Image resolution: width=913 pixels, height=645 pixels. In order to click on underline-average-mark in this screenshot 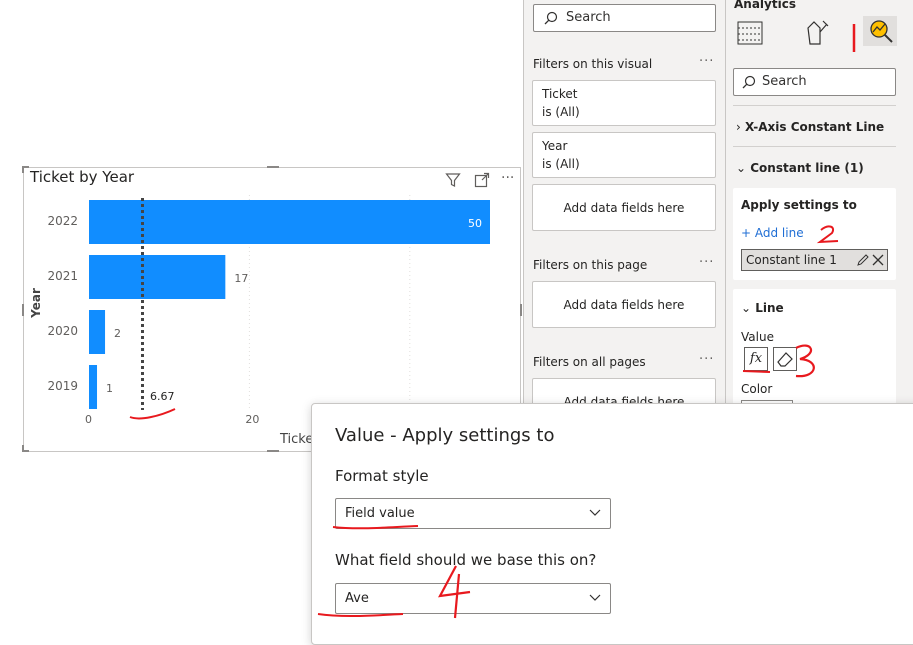, I will do `click(152, 414)`.